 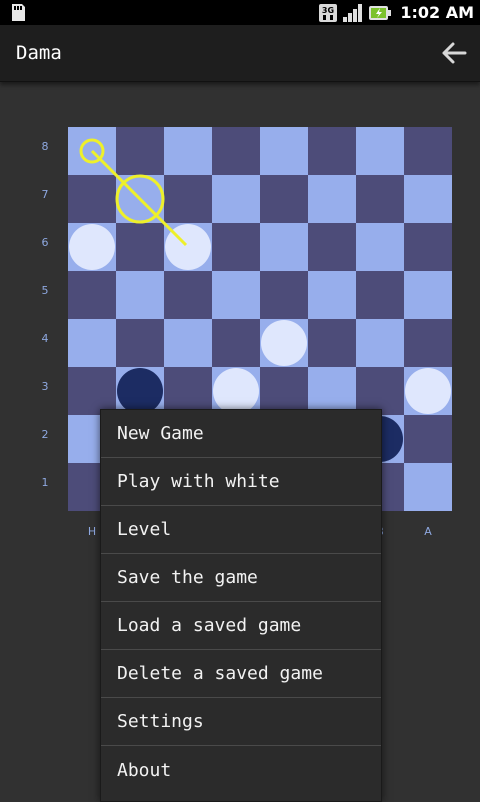 I want to click on board-square-a2, so click(x=428, y=439).